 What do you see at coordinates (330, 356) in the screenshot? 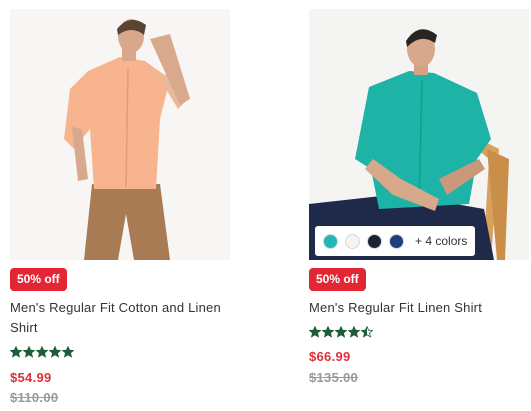
I see `sale-price: $66.99` at bounding box center [330, 356].